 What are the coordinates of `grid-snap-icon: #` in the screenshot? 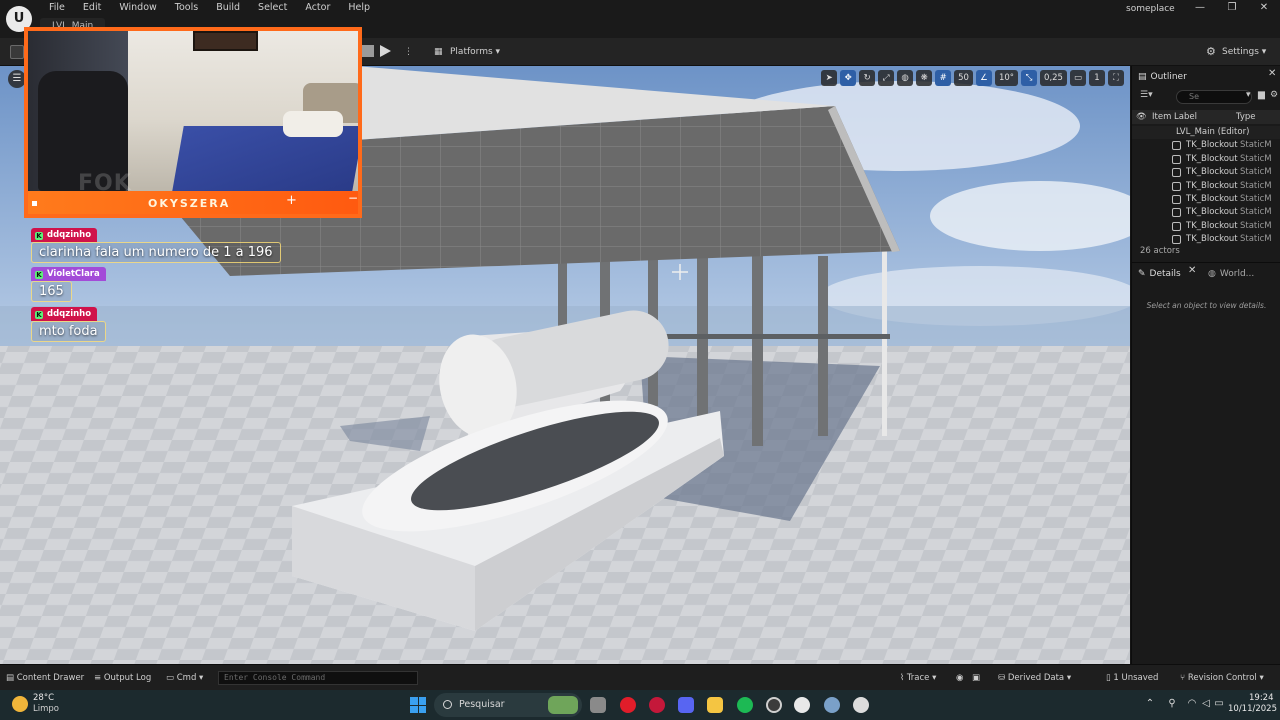 It's located at (943, 78).